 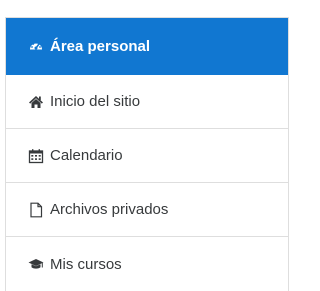 What do you see at coordinates (36, 210) in the screenshot?
I see `file-icon` at bounding box center [36, 210].